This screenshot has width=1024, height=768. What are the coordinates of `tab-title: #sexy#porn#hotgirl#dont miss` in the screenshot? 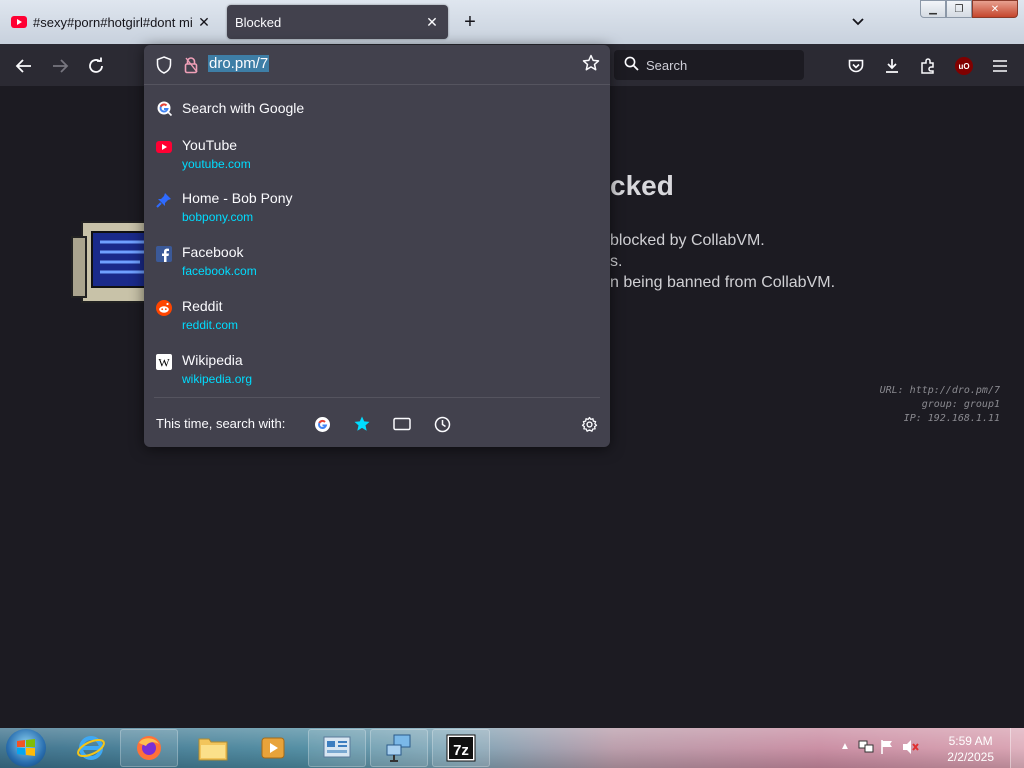 It's located at (112, 22).